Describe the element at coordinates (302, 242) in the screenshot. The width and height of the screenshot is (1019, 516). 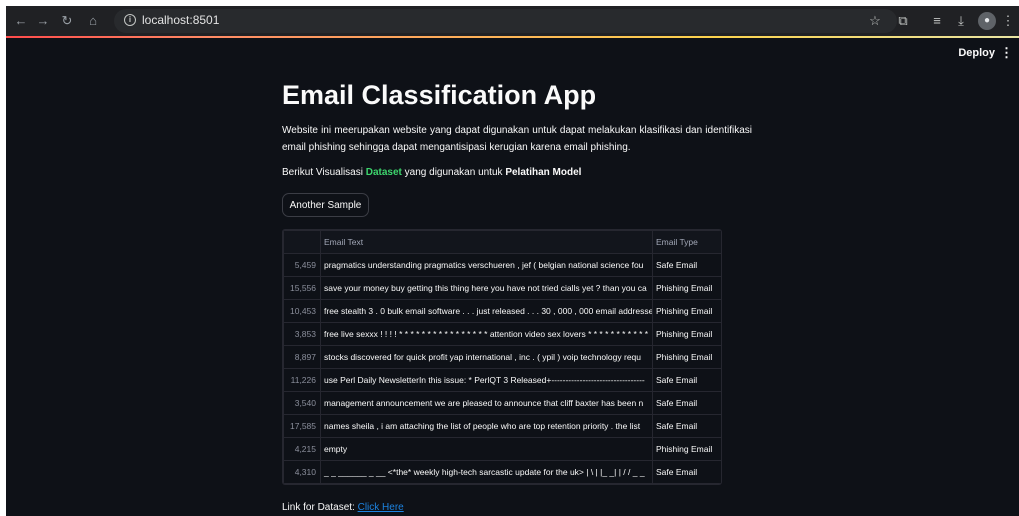
I see `column-header-index` at that location.